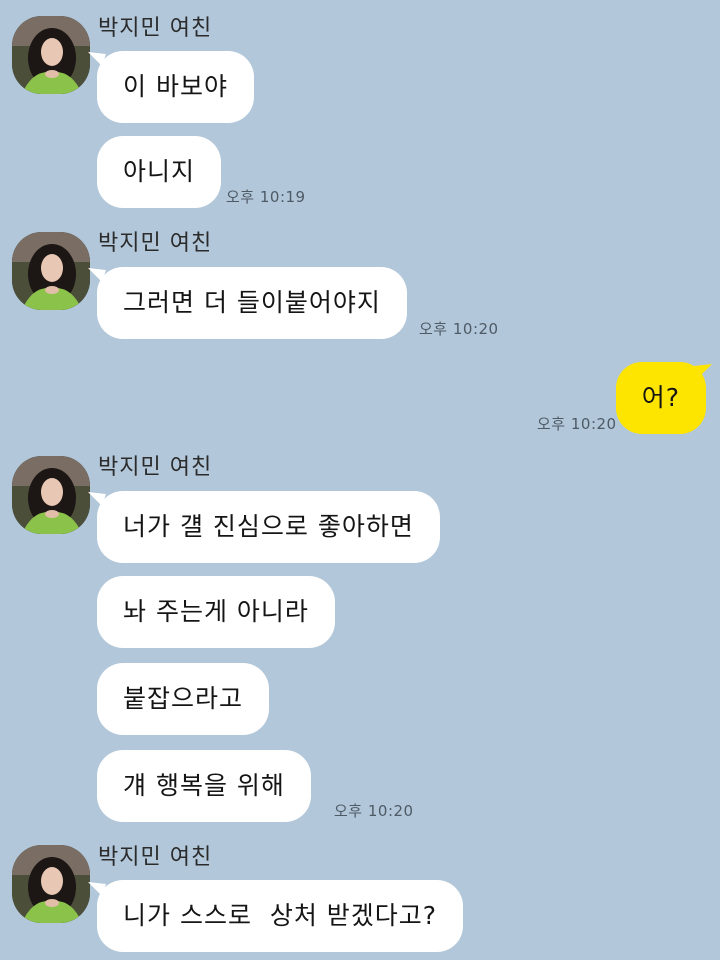 The width and height of the screenshot is (720, 960). I want to click on message-bubble: 니가 스스로 상처 받겠다고?, so click(280, 916).